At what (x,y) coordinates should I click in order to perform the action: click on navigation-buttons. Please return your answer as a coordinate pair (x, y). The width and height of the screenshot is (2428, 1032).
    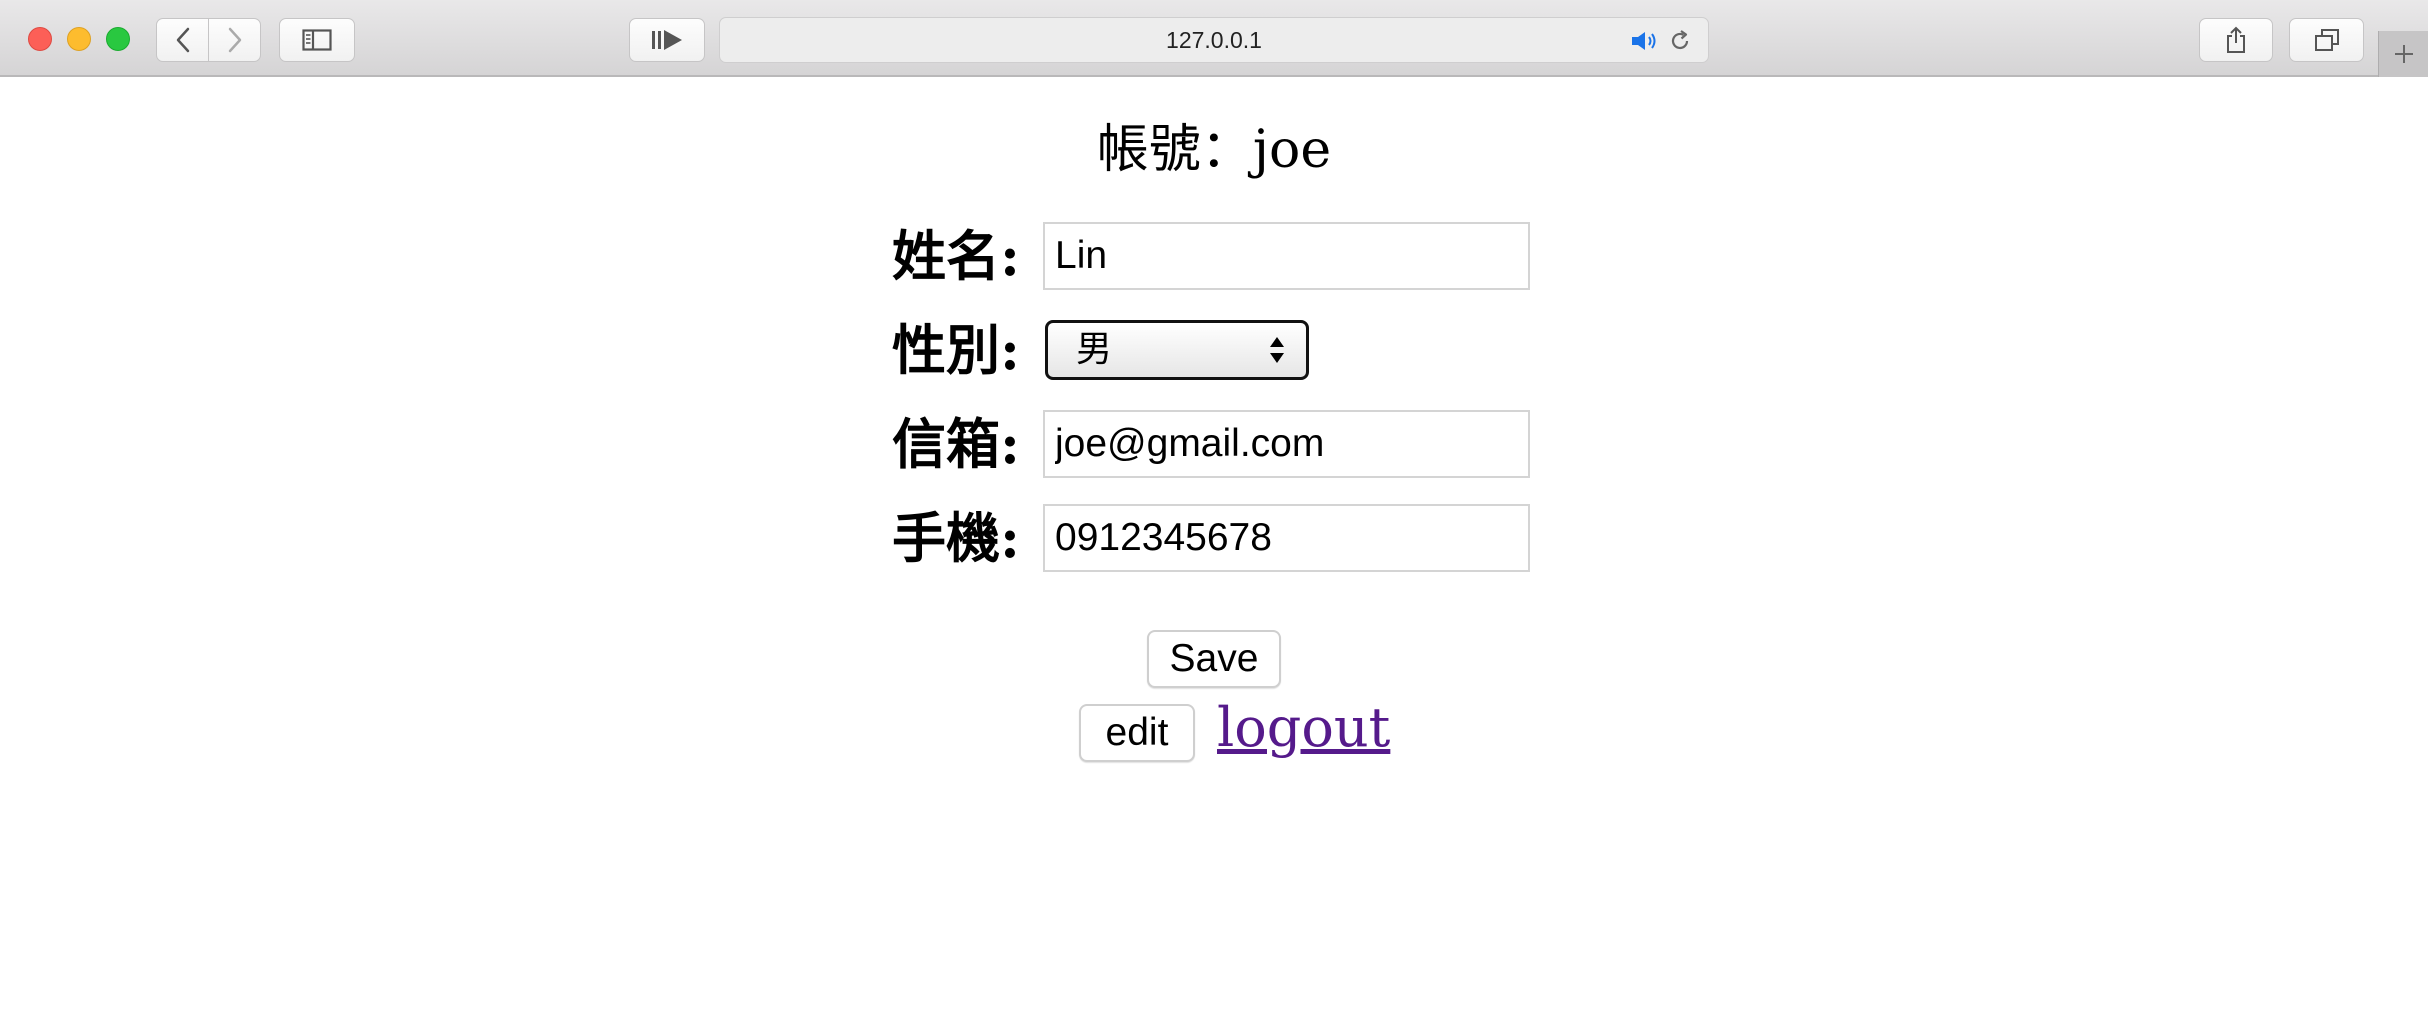
    Looking at the image, I should click on (208, 40).